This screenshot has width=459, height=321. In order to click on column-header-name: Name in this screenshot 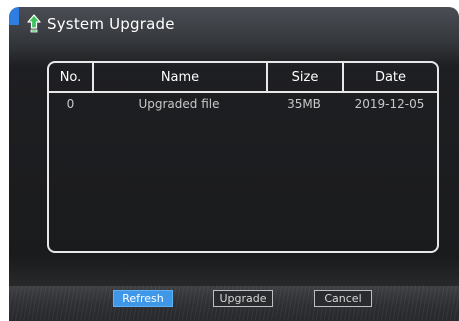, I will do `click(179, 77)`.